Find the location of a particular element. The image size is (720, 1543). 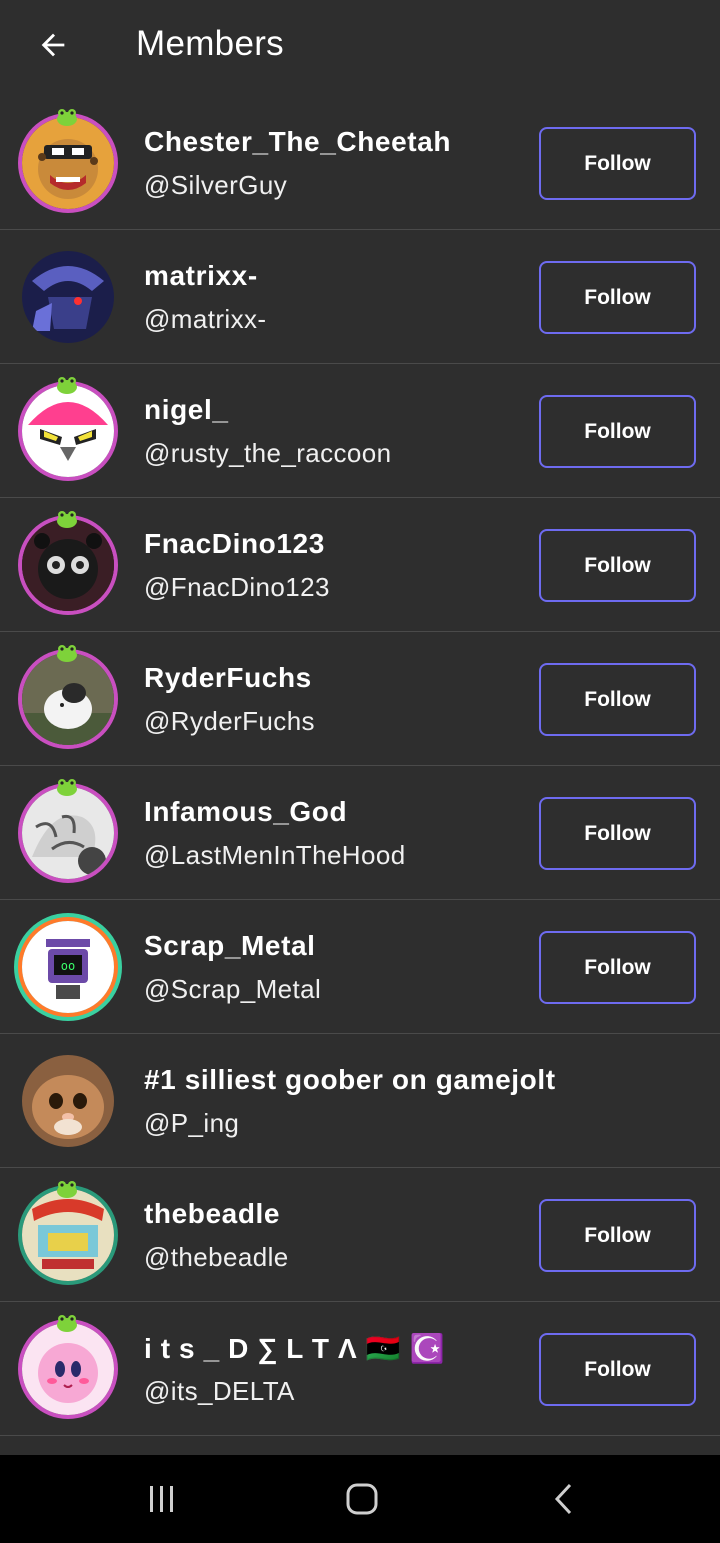

member-handle: @P_ing is located at coordinates (192, 1123).